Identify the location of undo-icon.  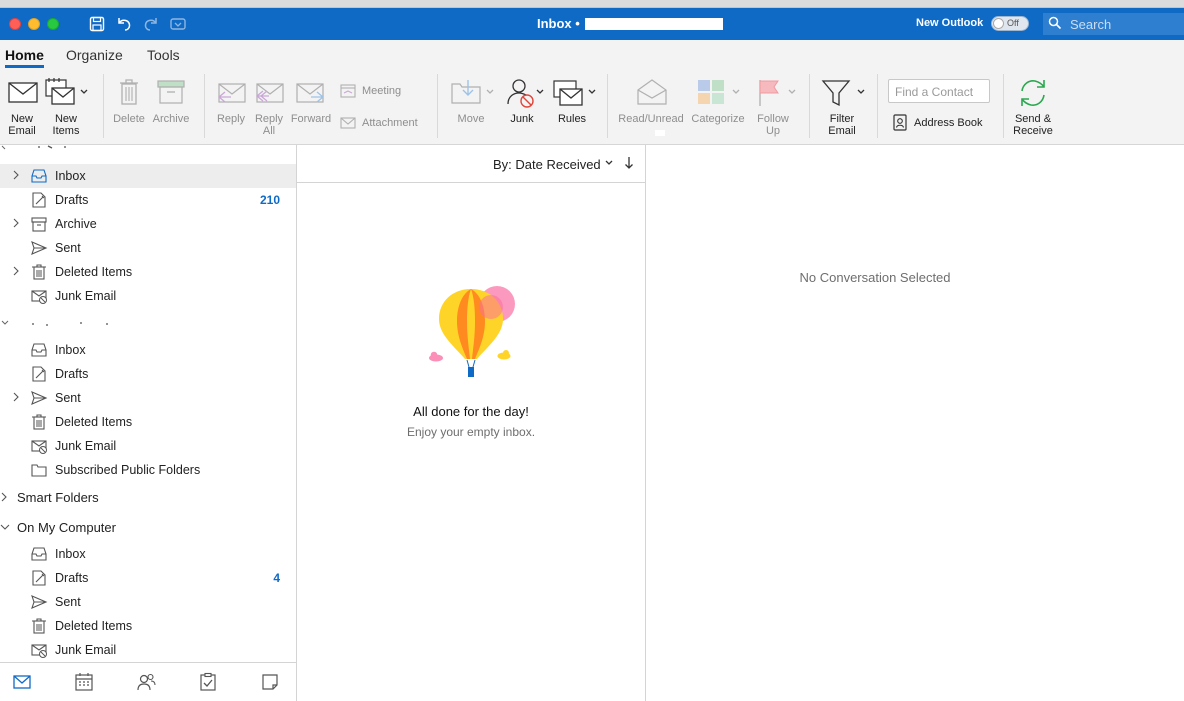
(124, 24).